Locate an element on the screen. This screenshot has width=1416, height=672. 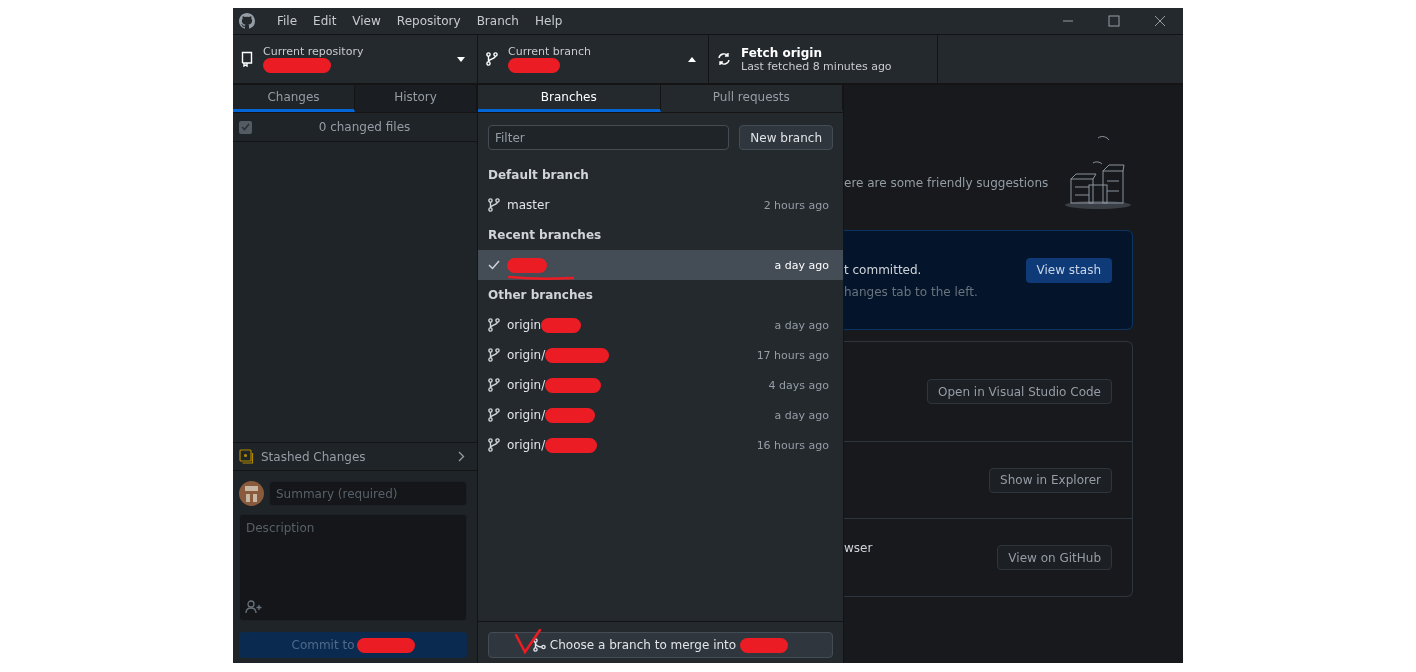
stash-card-hint: hanges tab to the left. is located at coordinates (911, 292).